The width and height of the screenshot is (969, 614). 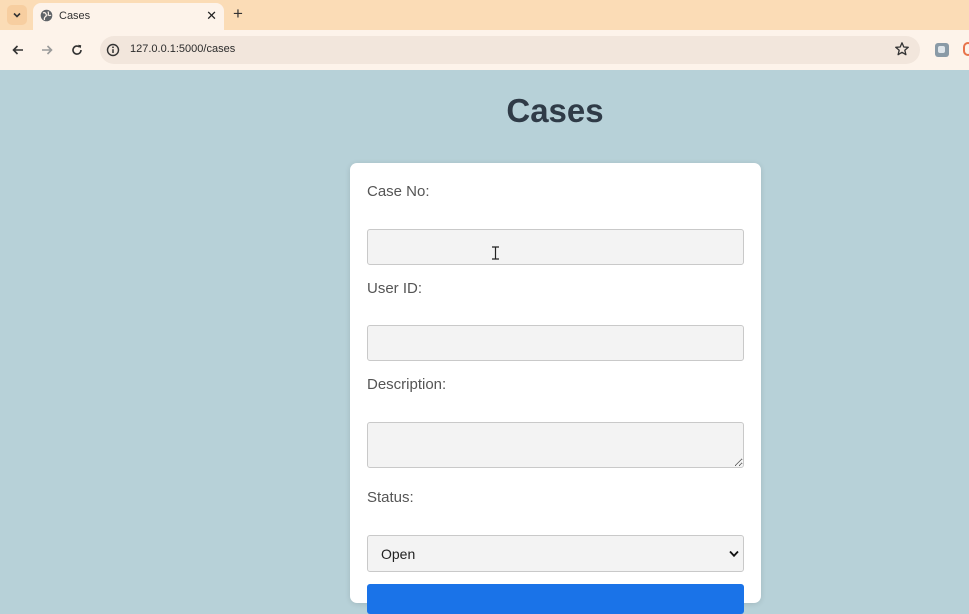 What do you see at coordinates (510, 50) in the screenshot?
I see `address-bar: 127.0.0.1:5000/cases` at bounding box center [510, 50].